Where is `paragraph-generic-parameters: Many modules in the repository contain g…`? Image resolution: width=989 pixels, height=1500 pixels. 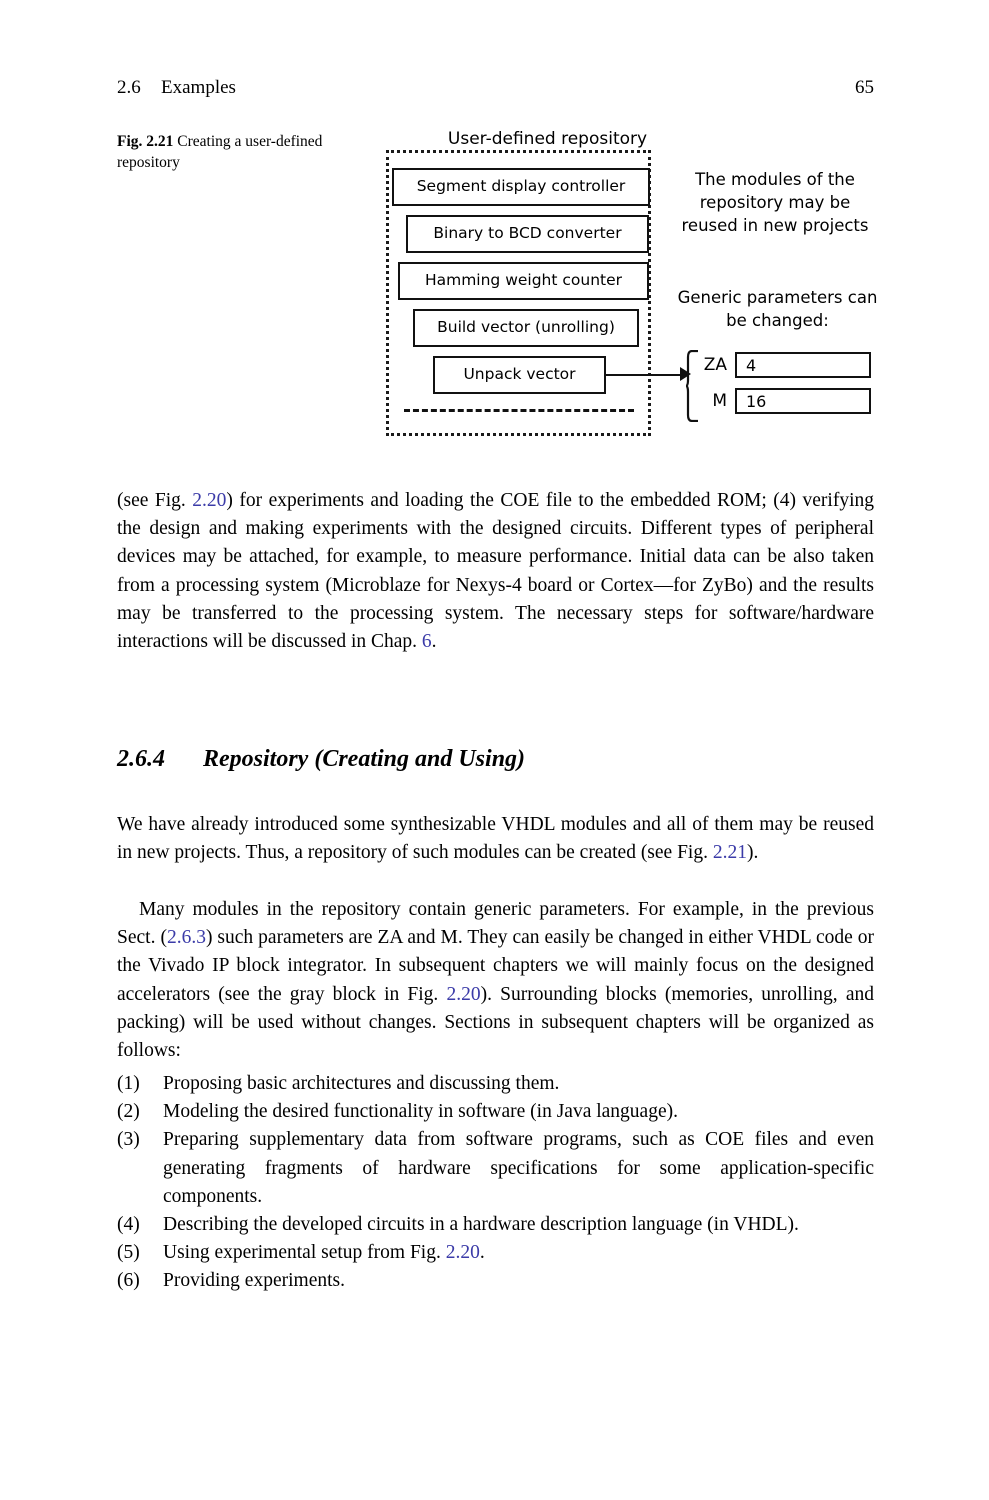 paragraph-generic-parameters: Many modules in the repository contain g… is located at coordinates (495, 980).